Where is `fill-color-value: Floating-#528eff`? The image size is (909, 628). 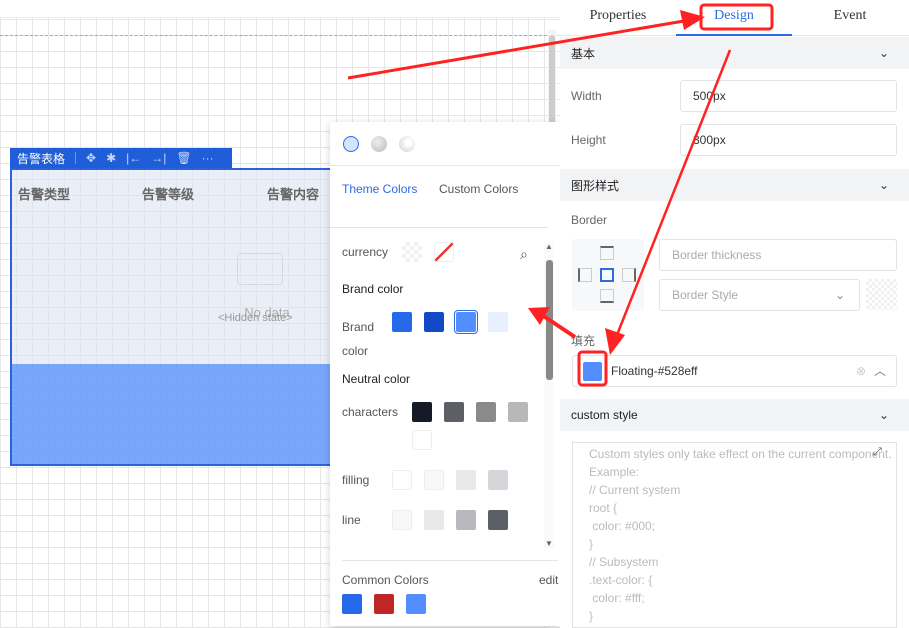
fill-color-value: Floating-#528eff is located at coordinates (654, 371).